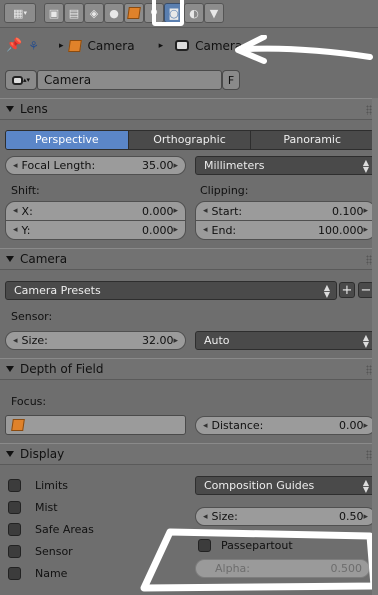 This screenshot has width=378, height=595. Describe the element at coordinates (285, 165) in the screenshot. I see `lens-unit-dropdown: Millimeters ▲ ▼` at that location.